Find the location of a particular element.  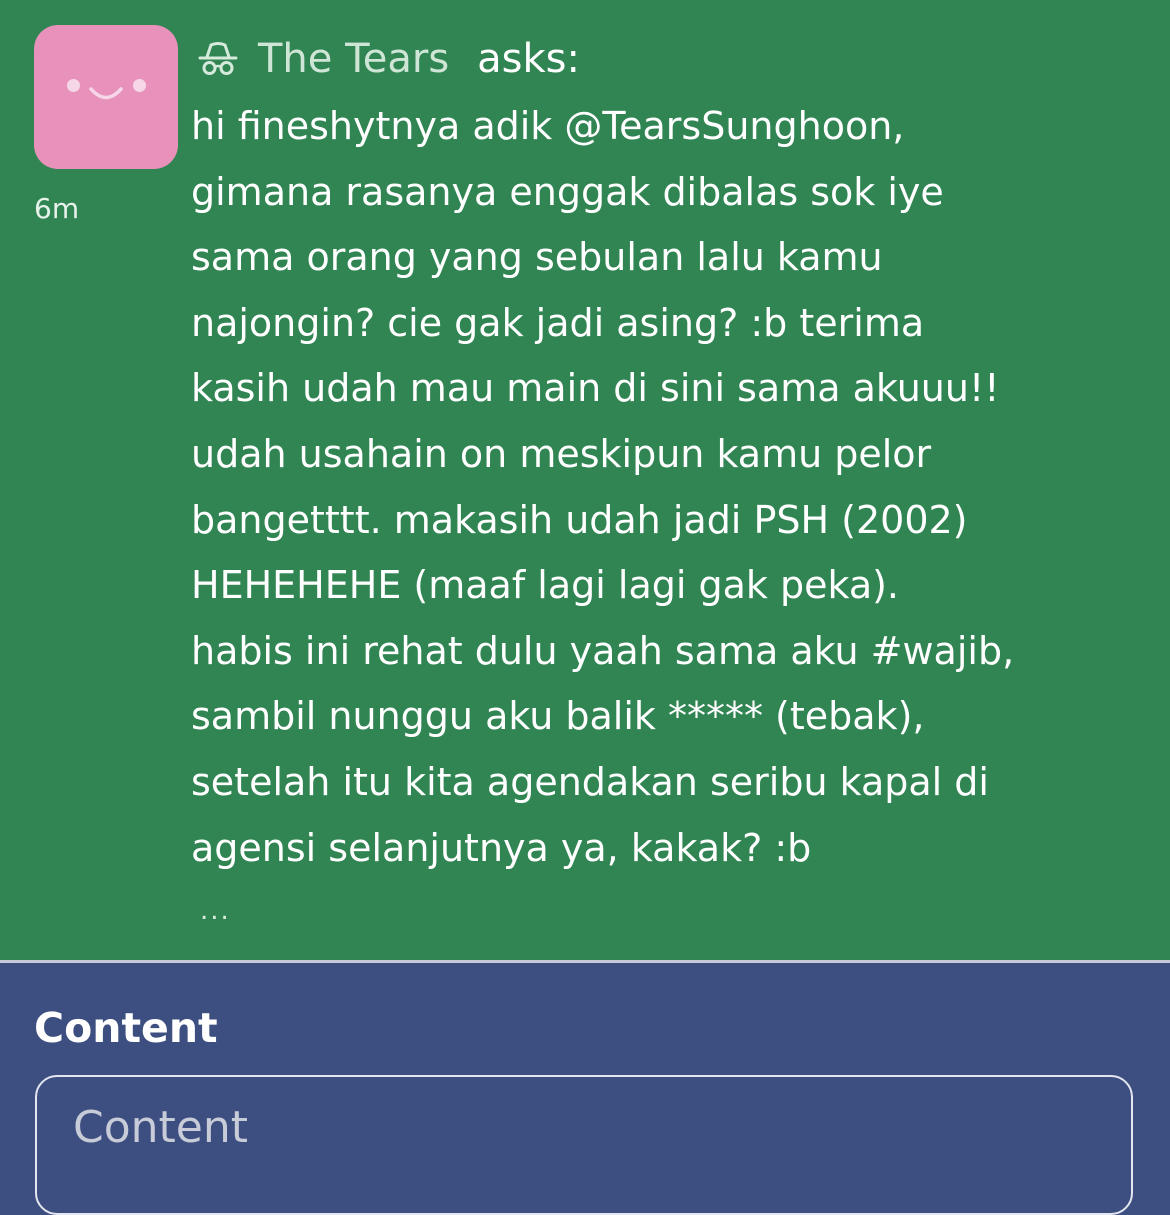

anonymous-incognito-icon is located at coordinates (218, 58).